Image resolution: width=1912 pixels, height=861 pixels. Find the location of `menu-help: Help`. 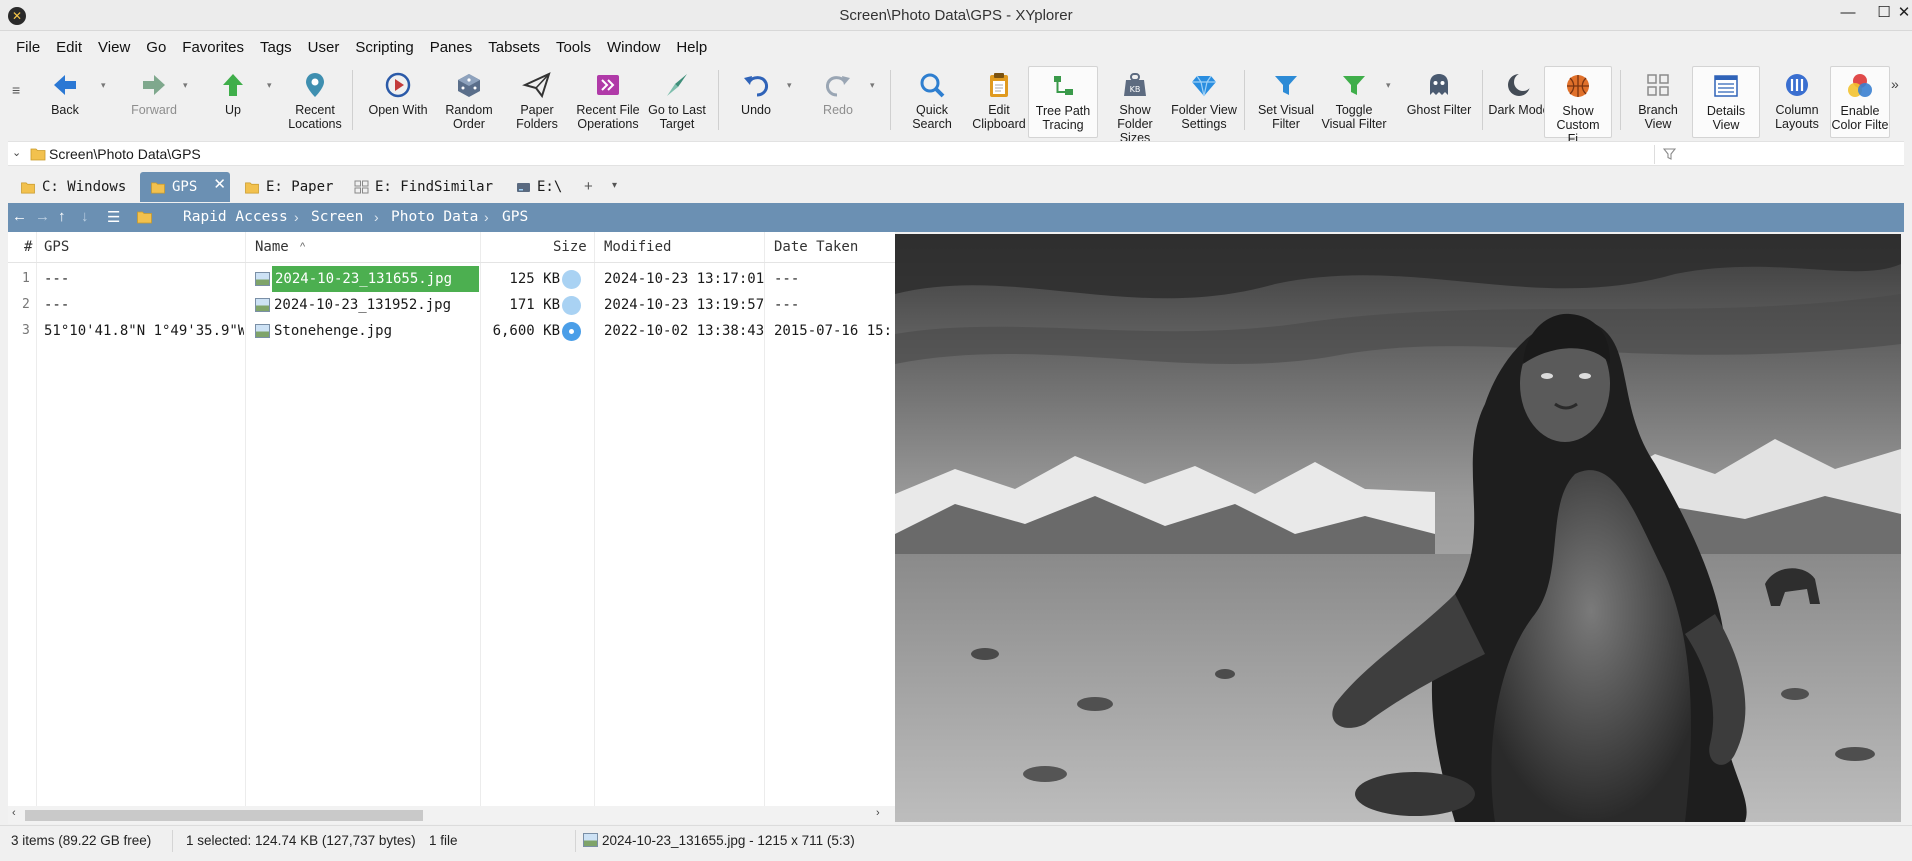

menu-help: Help is located at coordinates (691, 48).